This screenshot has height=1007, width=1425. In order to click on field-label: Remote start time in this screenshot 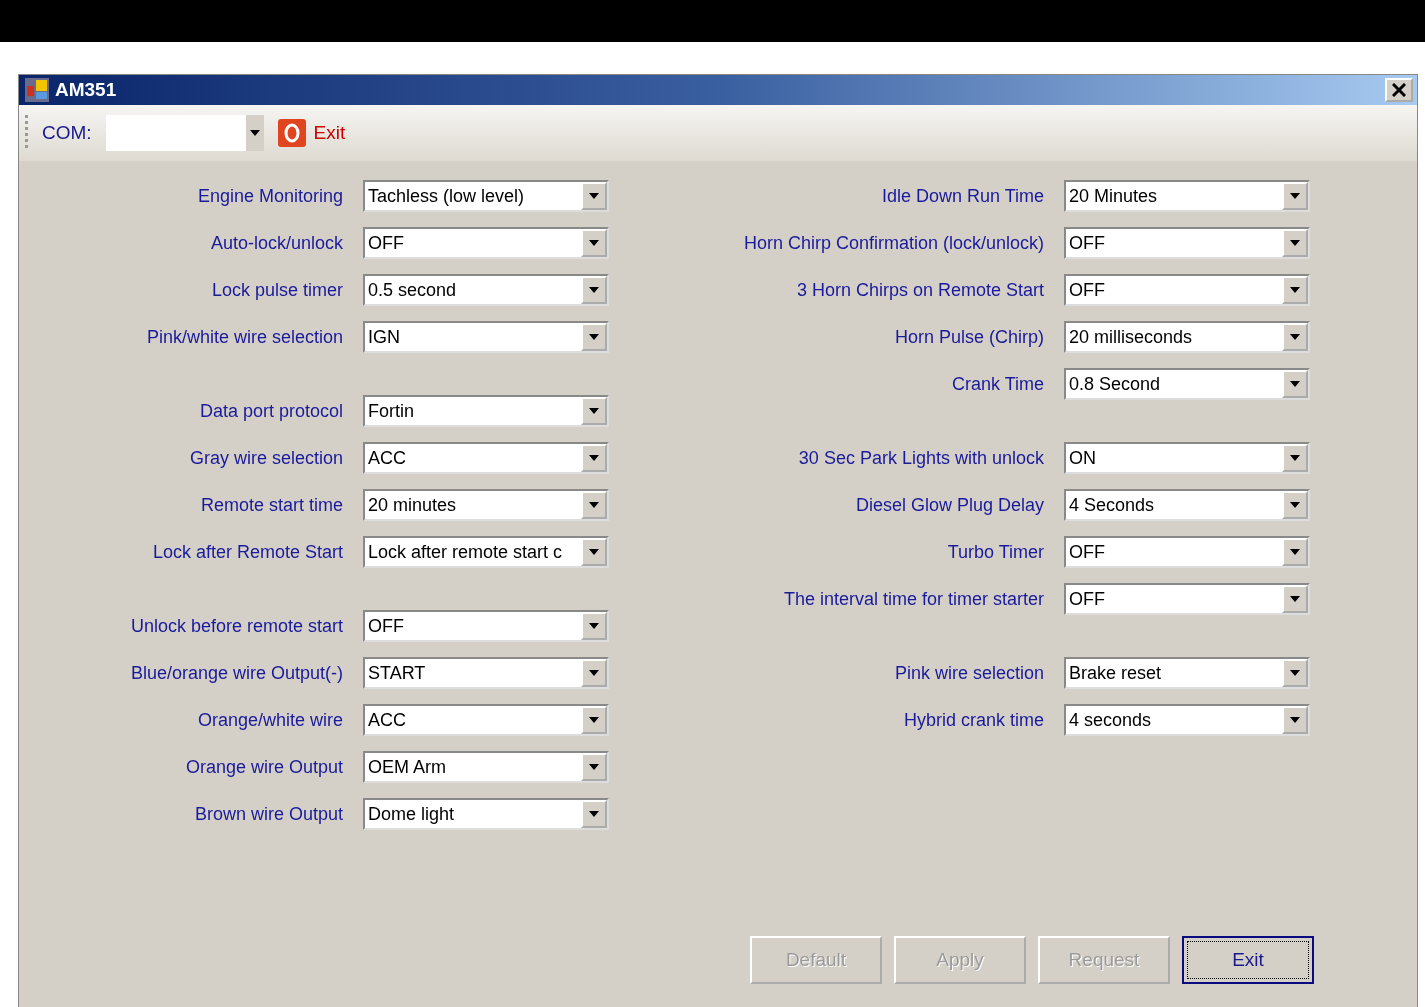, I will do `click(271, 505)`.